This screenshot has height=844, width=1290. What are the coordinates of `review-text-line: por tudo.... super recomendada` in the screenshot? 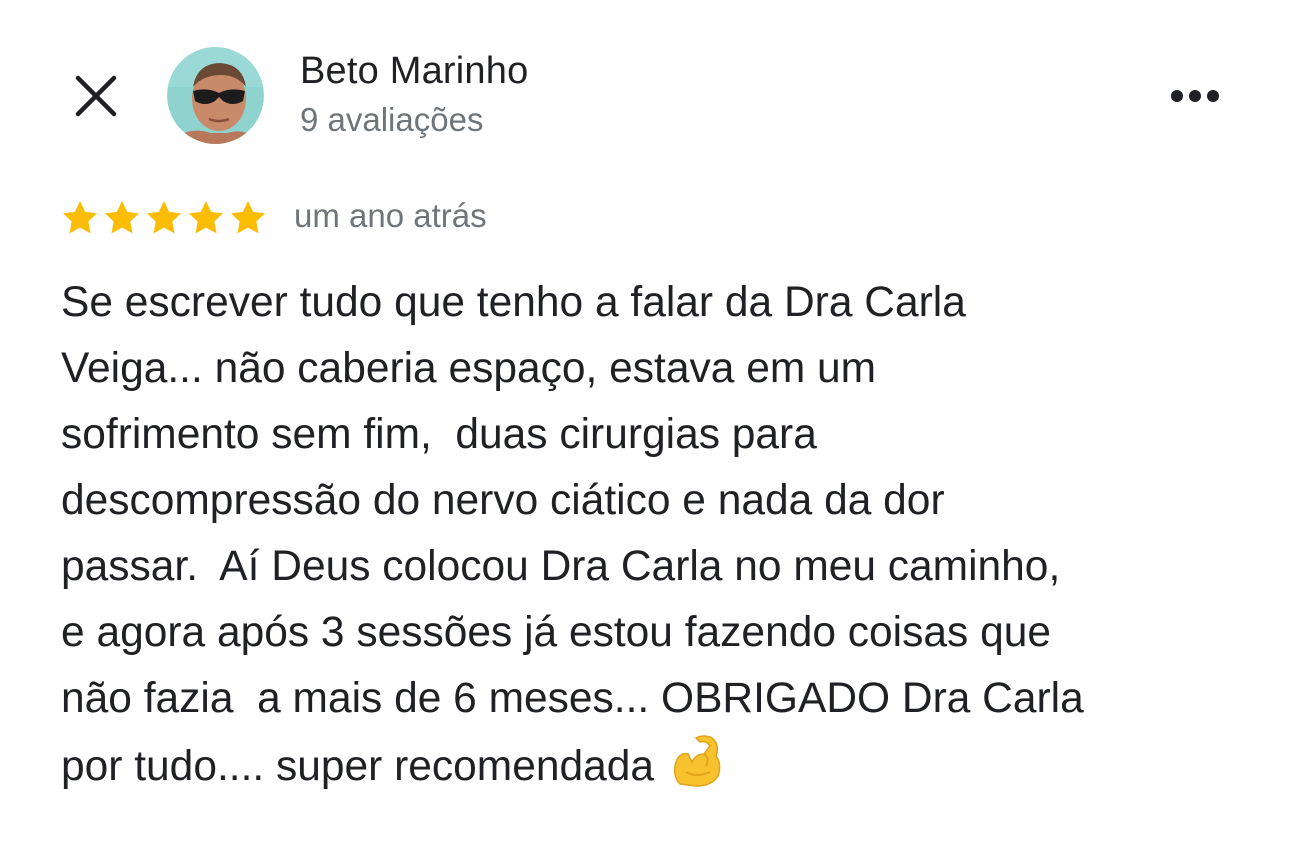 It's located at (358, 766).